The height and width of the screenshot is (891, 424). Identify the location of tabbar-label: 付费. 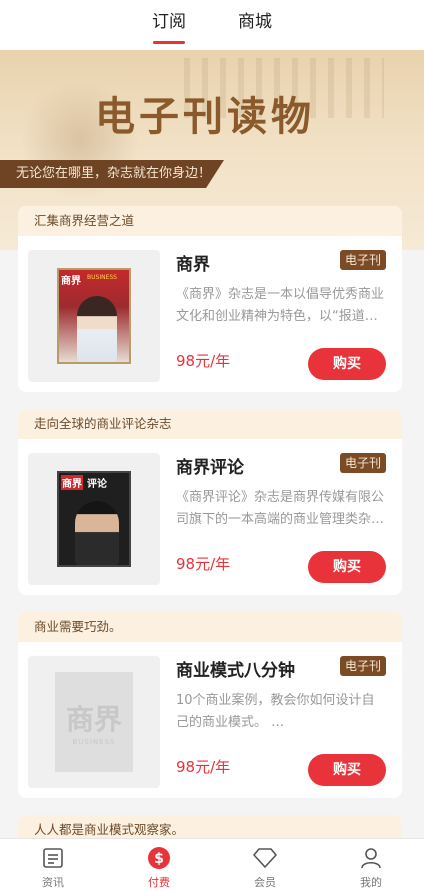
(159, 882).